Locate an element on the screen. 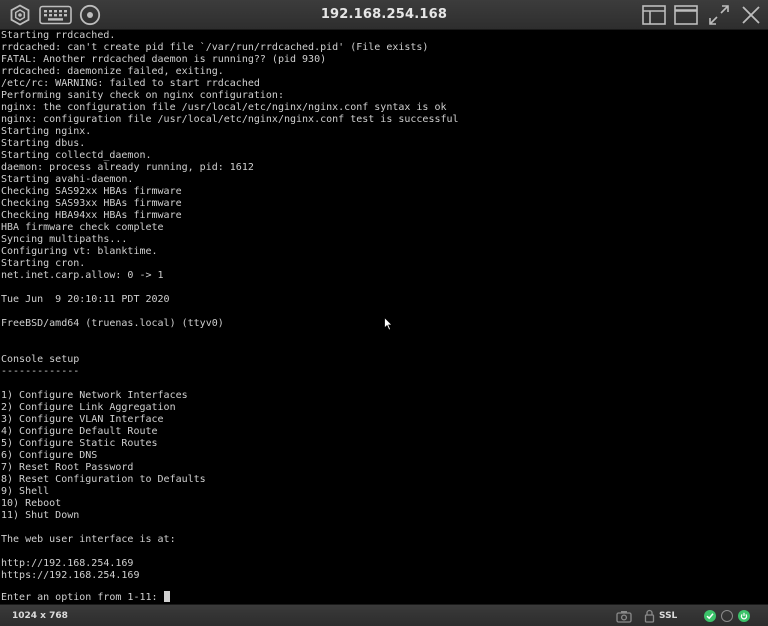 The image size is (768, 626). layout-panel-icon is located at coordinates (654, 14).